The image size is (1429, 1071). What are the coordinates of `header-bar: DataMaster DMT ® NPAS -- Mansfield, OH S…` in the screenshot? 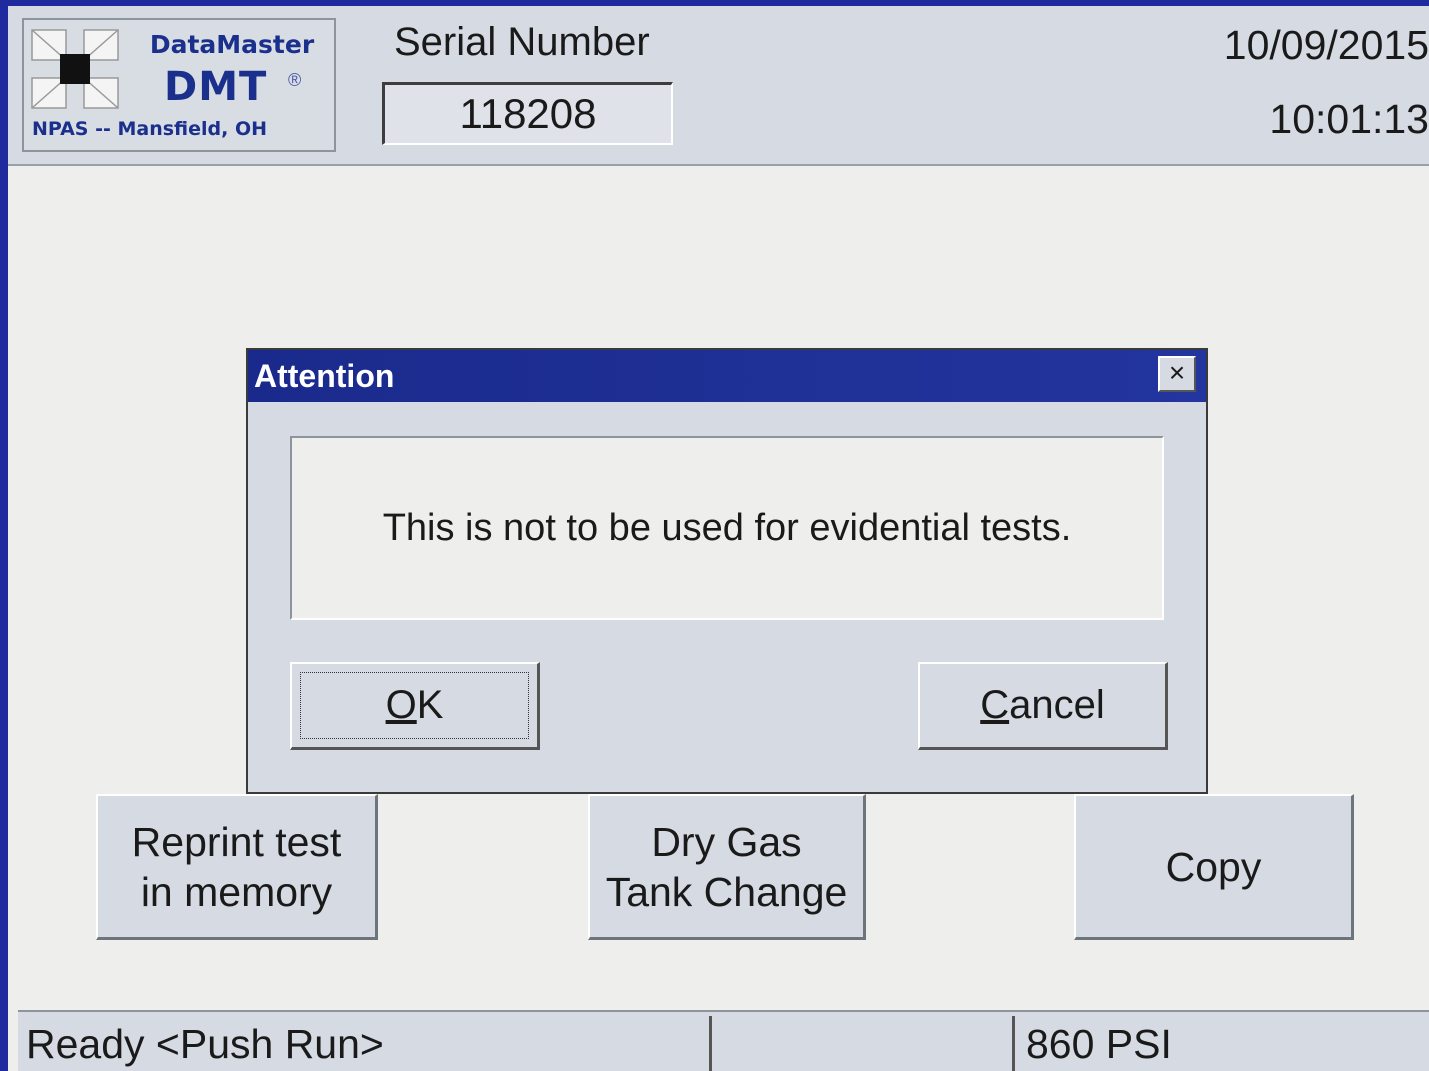 It's located at (718, 86).